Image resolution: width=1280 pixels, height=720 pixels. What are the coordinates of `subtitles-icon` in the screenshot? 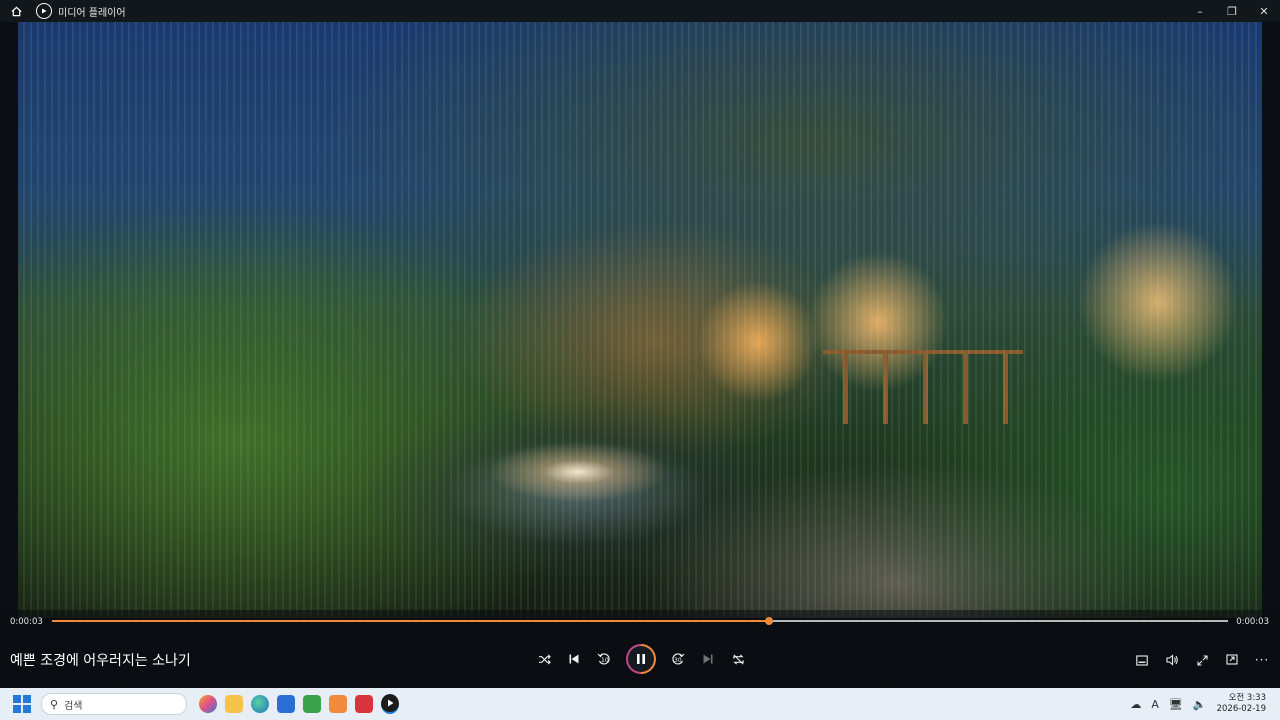 It's located at (1142, 660).